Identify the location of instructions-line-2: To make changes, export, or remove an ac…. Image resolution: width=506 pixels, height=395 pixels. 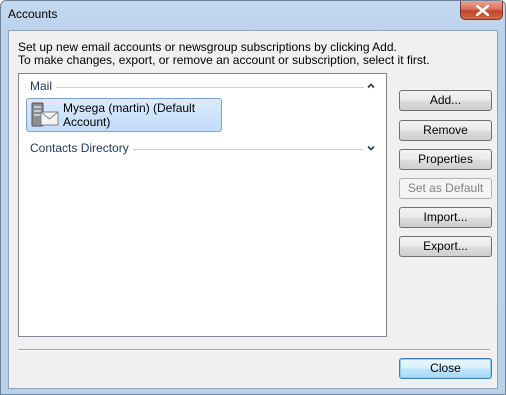
(224, 60).